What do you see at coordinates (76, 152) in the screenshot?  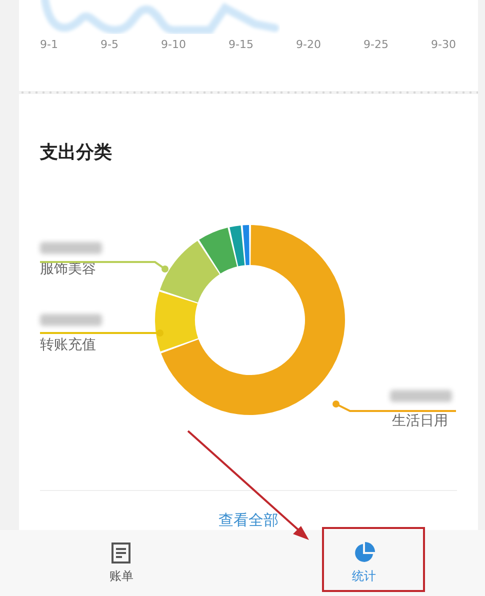 I see `section-title: 支出分类` at bounding box center [76, 152].